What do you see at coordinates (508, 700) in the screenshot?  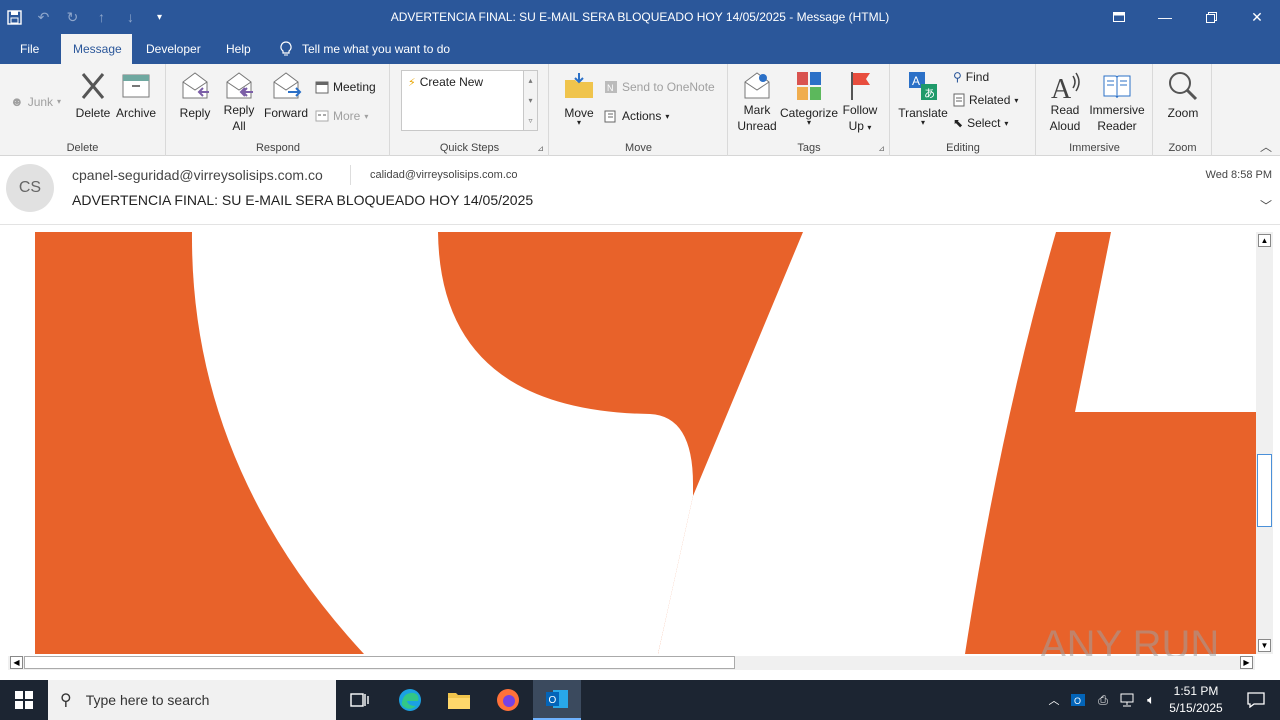 I see `firefox-taskbar-button` at bounding box center [508, 700].